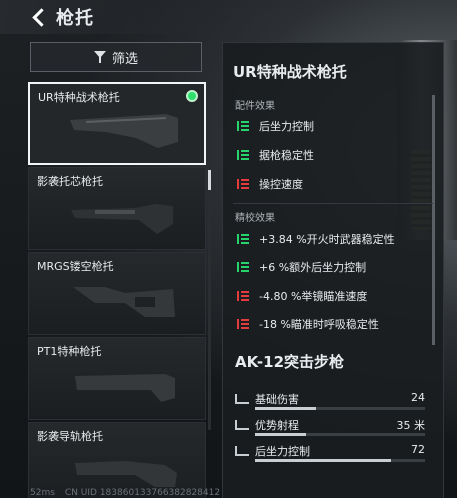  Describe the element at coordinates (277, 399) in the screenshot. I see `stat-name: 基础伤害` at that location.